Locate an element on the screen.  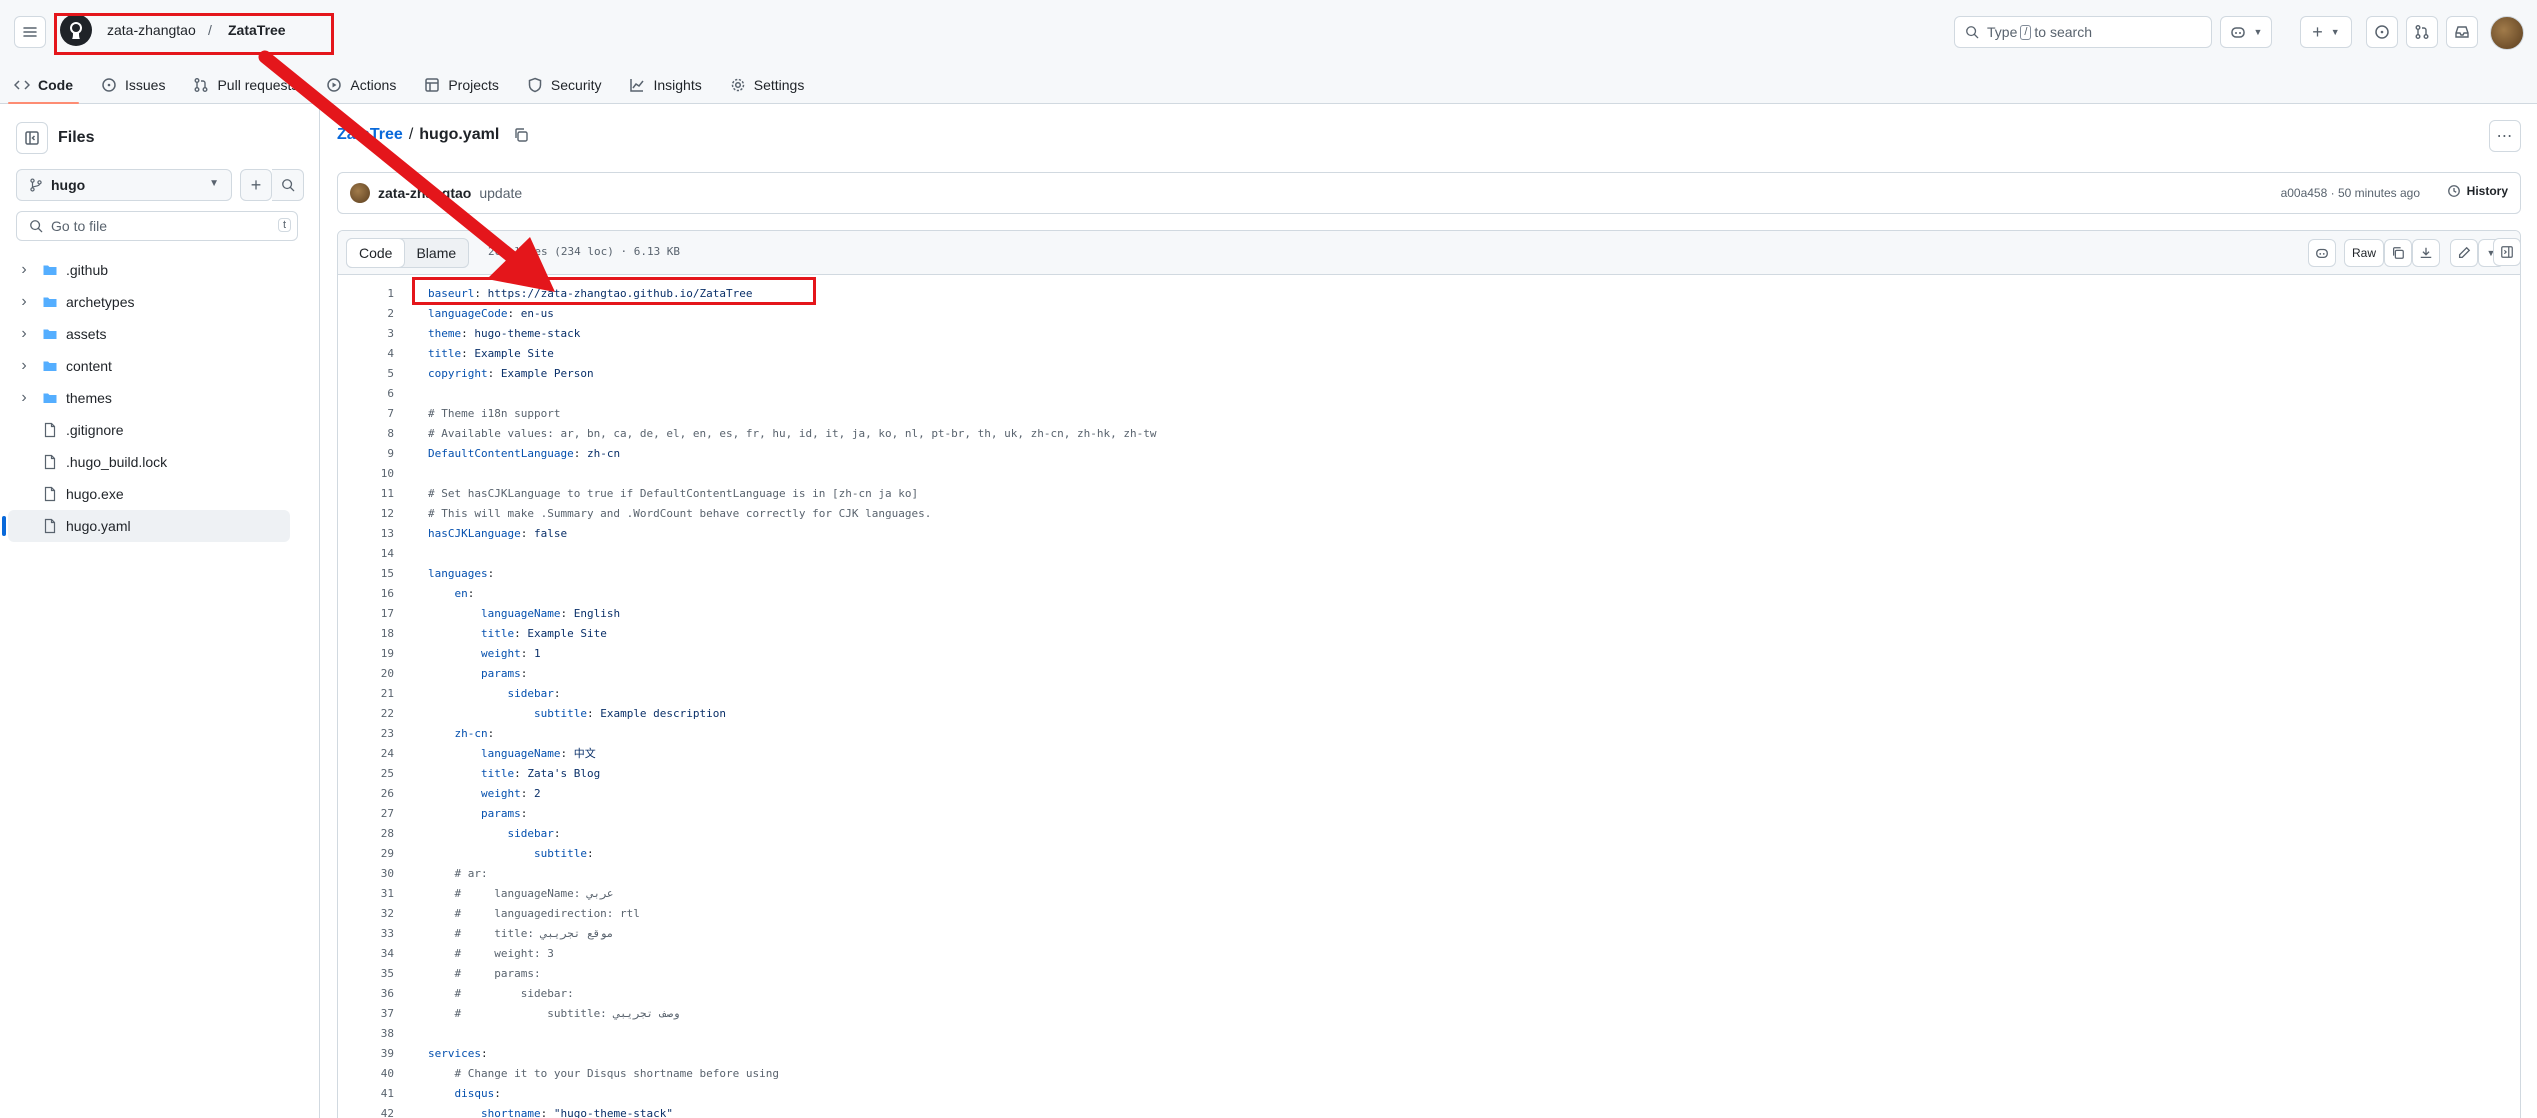
more-options-button: ⋯ is located at coordinates (2505, 136).